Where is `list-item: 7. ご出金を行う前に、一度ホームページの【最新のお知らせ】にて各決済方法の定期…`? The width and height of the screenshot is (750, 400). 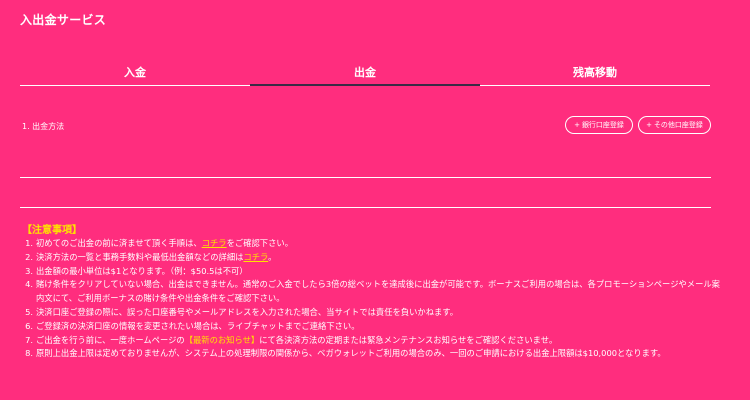 list-item: 7. ご出金を行う前に、一度ホームページの【最新のお知らせ】にて各決済方法の定期… is located at coordinates (291, 339).